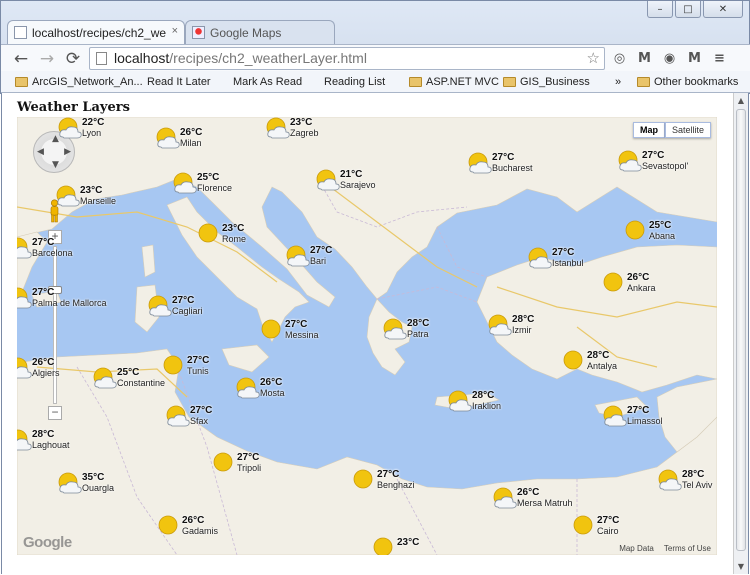 The height and width of the screenshot is (575, 750). I want to click on scrollbar-thumb, so click(741, 330).